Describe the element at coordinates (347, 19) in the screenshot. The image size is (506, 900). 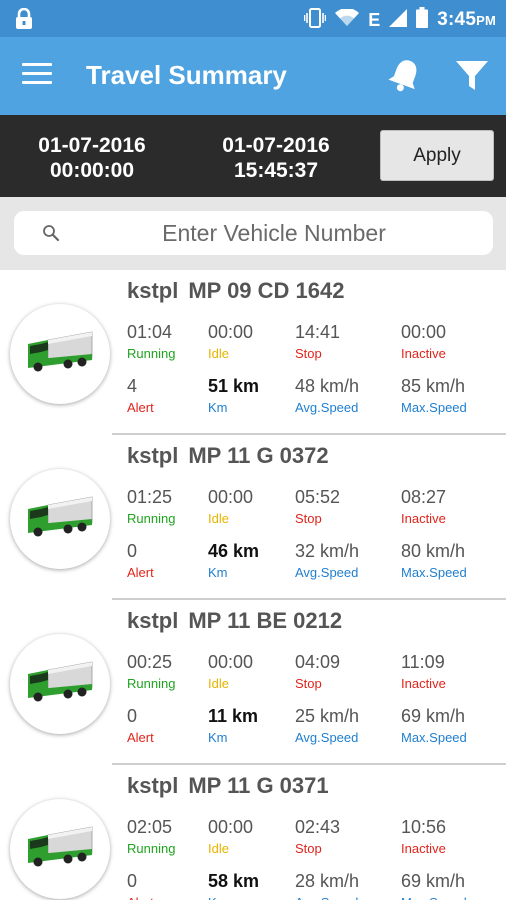
I see `wifi-icon` at that location.